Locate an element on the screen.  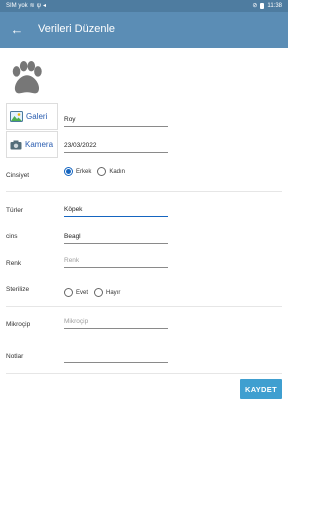
arrow-left-icon: ← is located at coordinates (17, 29).